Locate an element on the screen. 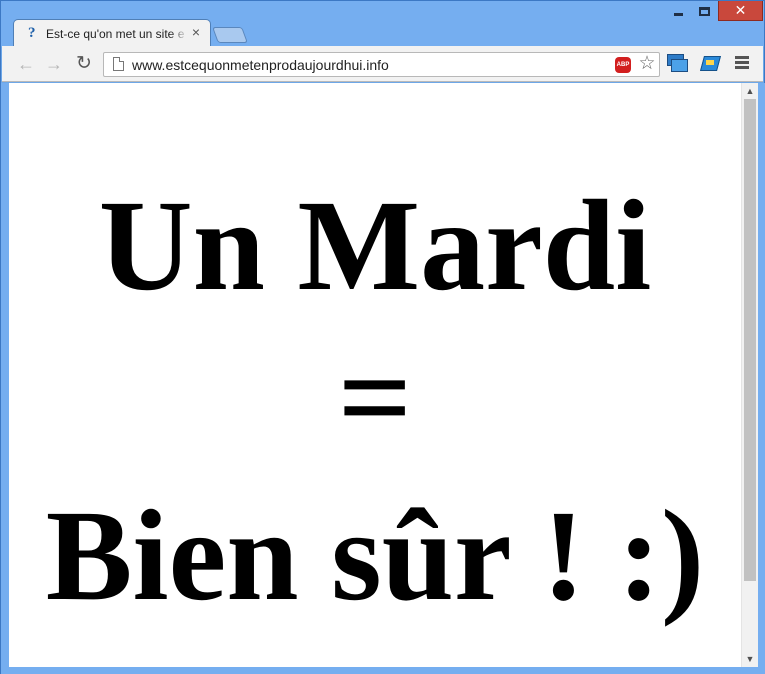  scroll-thumb is located at coordinates (750, 340).